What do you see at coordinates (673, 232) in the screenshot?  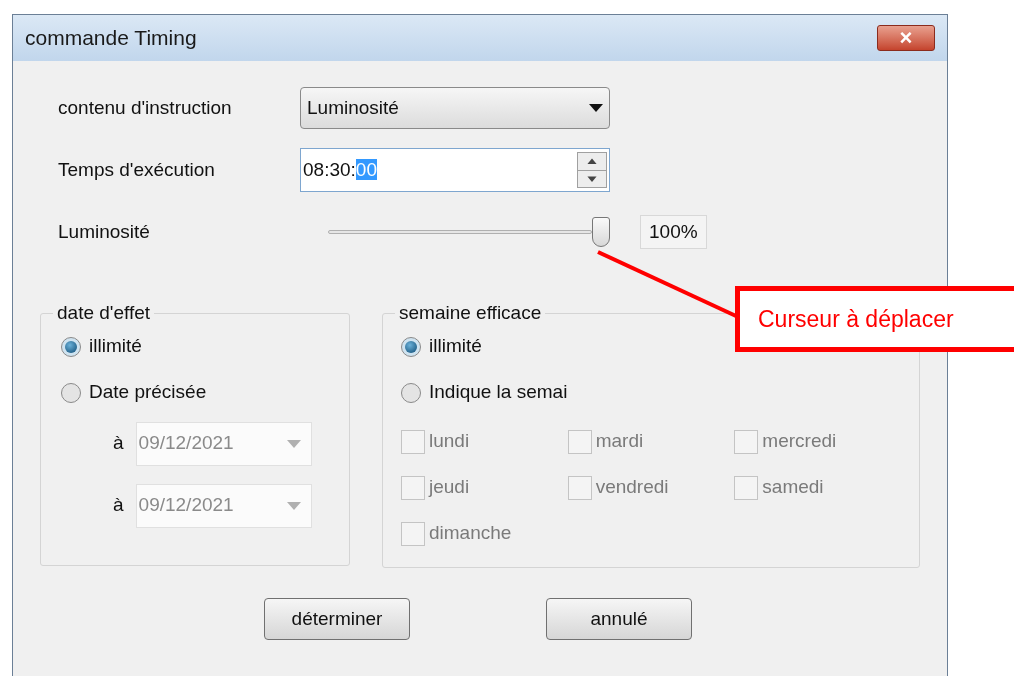 I see `slider-reading: 100%` at bounding box center [673, 232].